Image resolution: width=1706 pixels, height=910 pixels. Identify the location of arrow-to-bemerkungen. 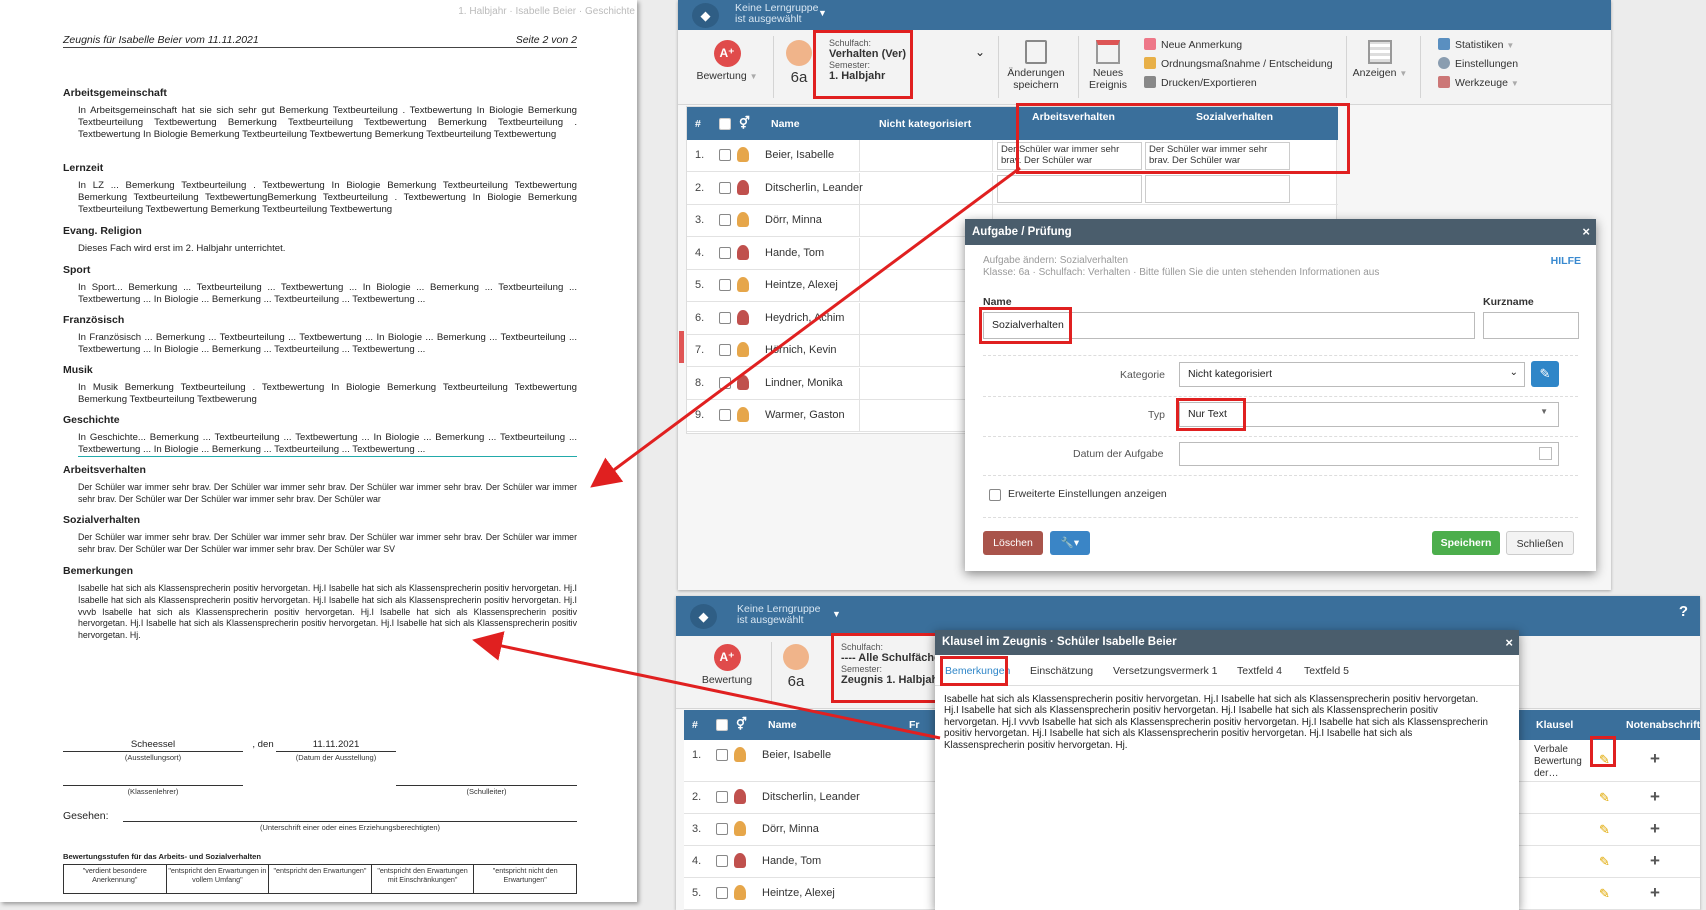
(706, 685).